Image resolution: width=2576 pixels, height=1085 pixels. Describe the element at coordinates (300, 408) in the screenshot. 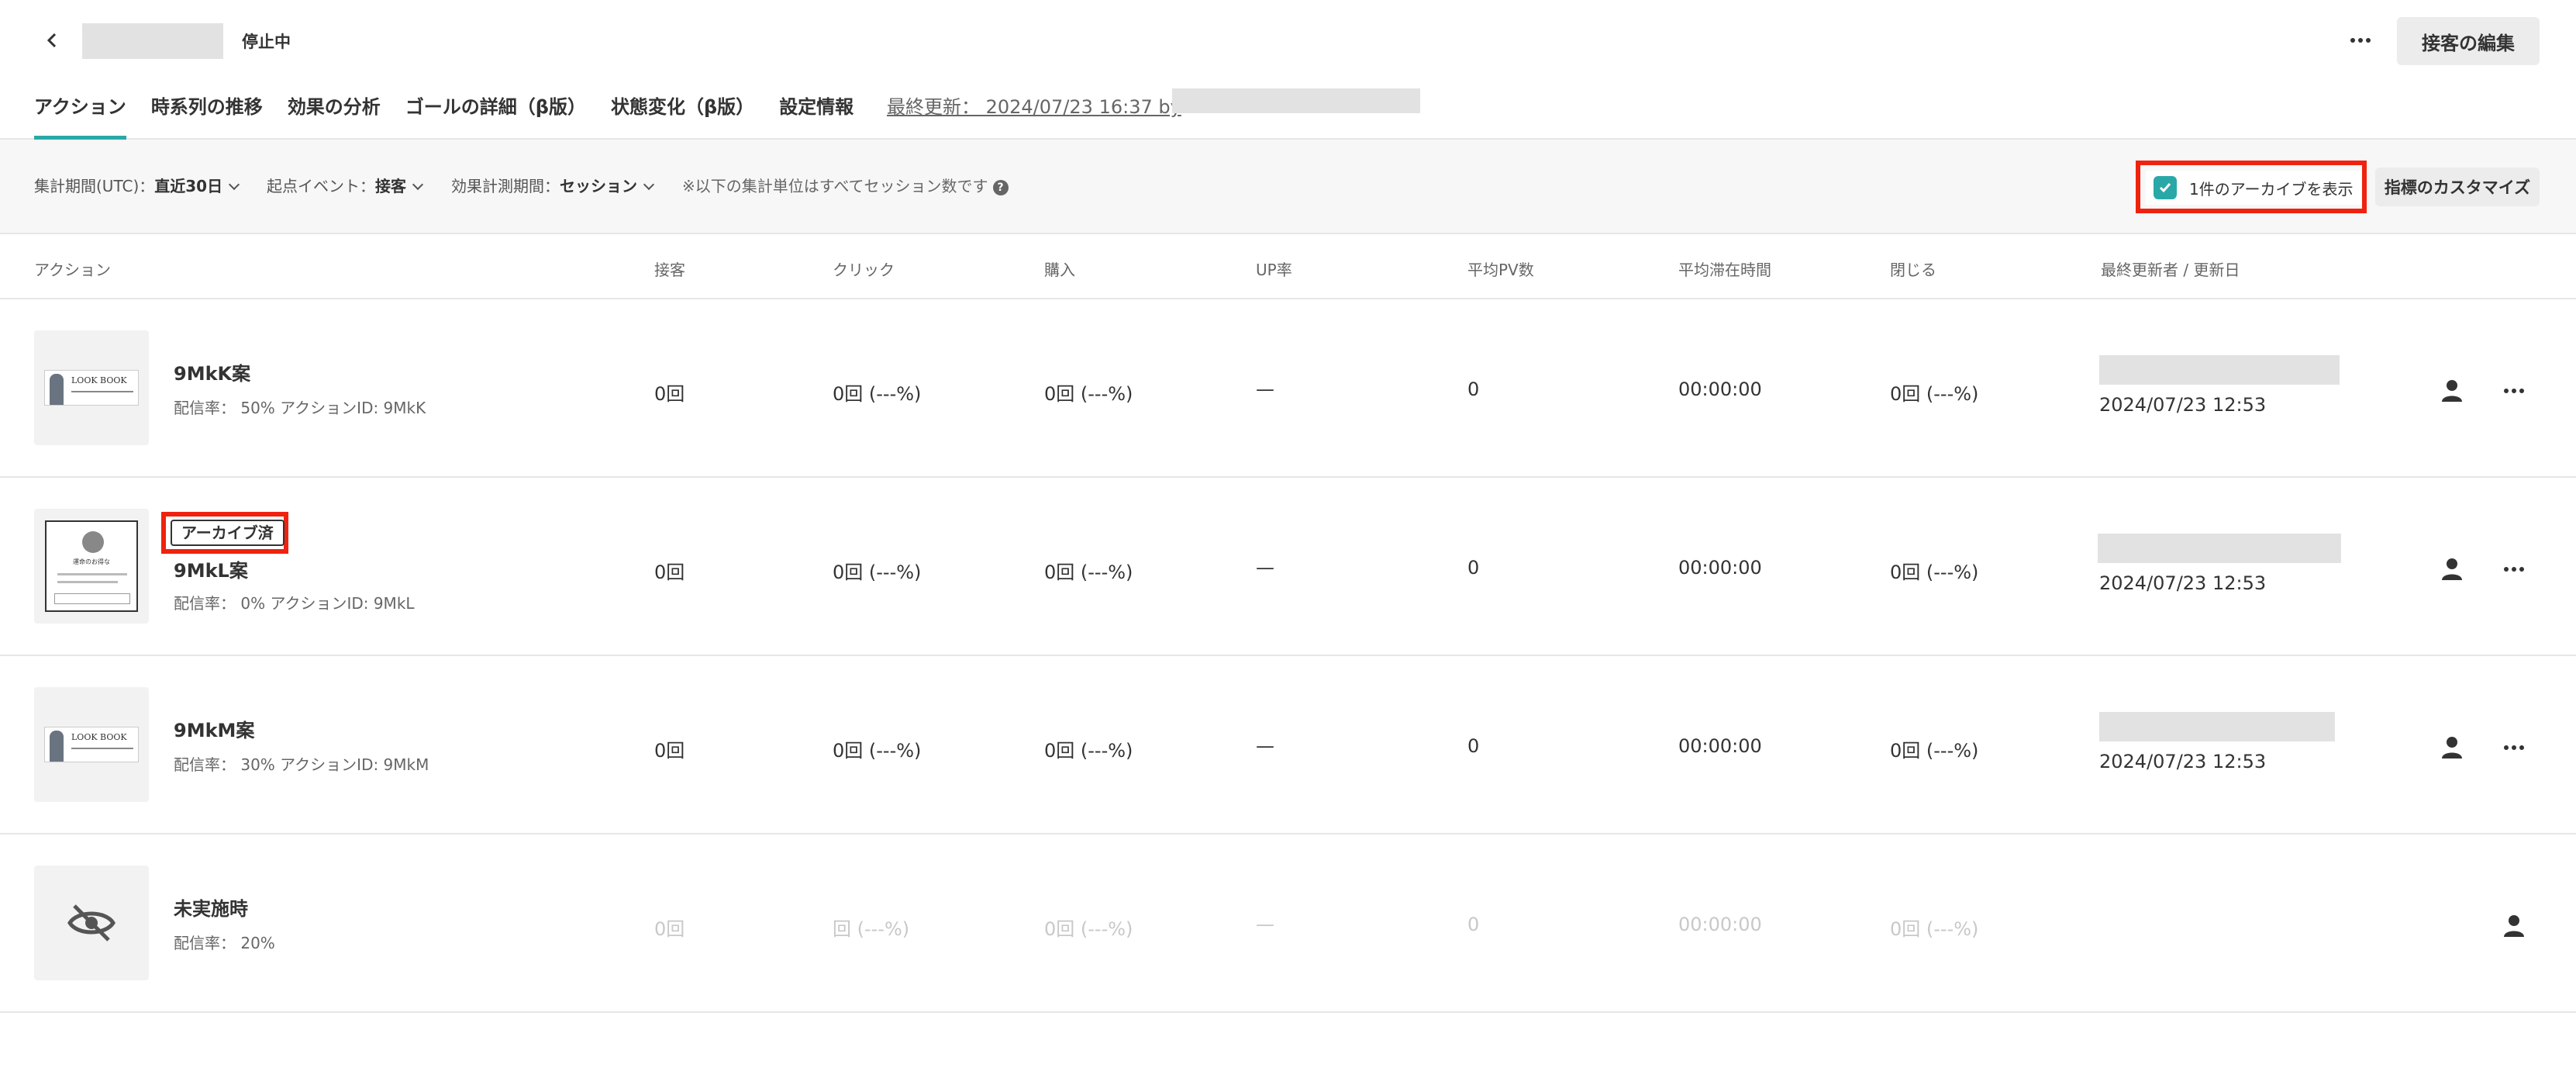

I see `action-meta: 配信率： 50% アクションID: 9MkK` at that location.